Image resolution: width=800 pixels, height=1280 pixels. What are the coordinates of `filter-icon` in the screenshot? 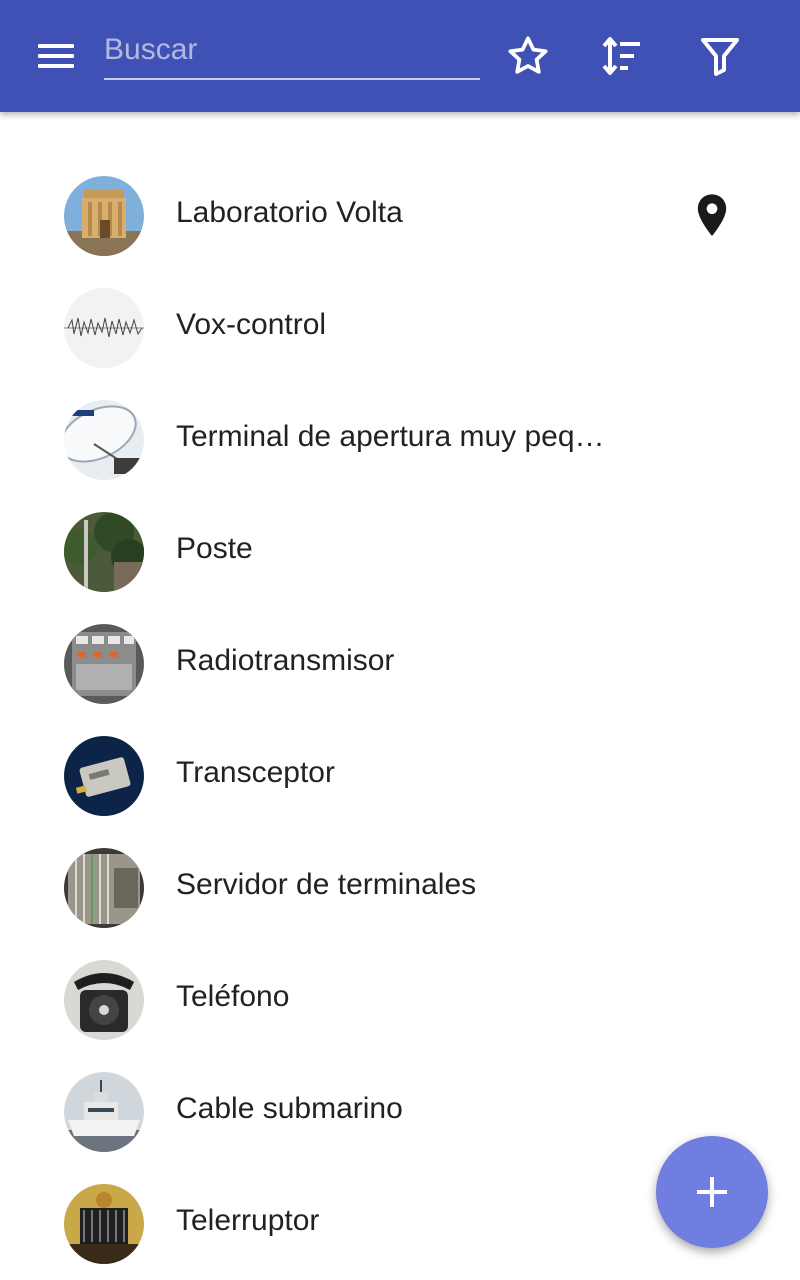 It's located at (720, 57).